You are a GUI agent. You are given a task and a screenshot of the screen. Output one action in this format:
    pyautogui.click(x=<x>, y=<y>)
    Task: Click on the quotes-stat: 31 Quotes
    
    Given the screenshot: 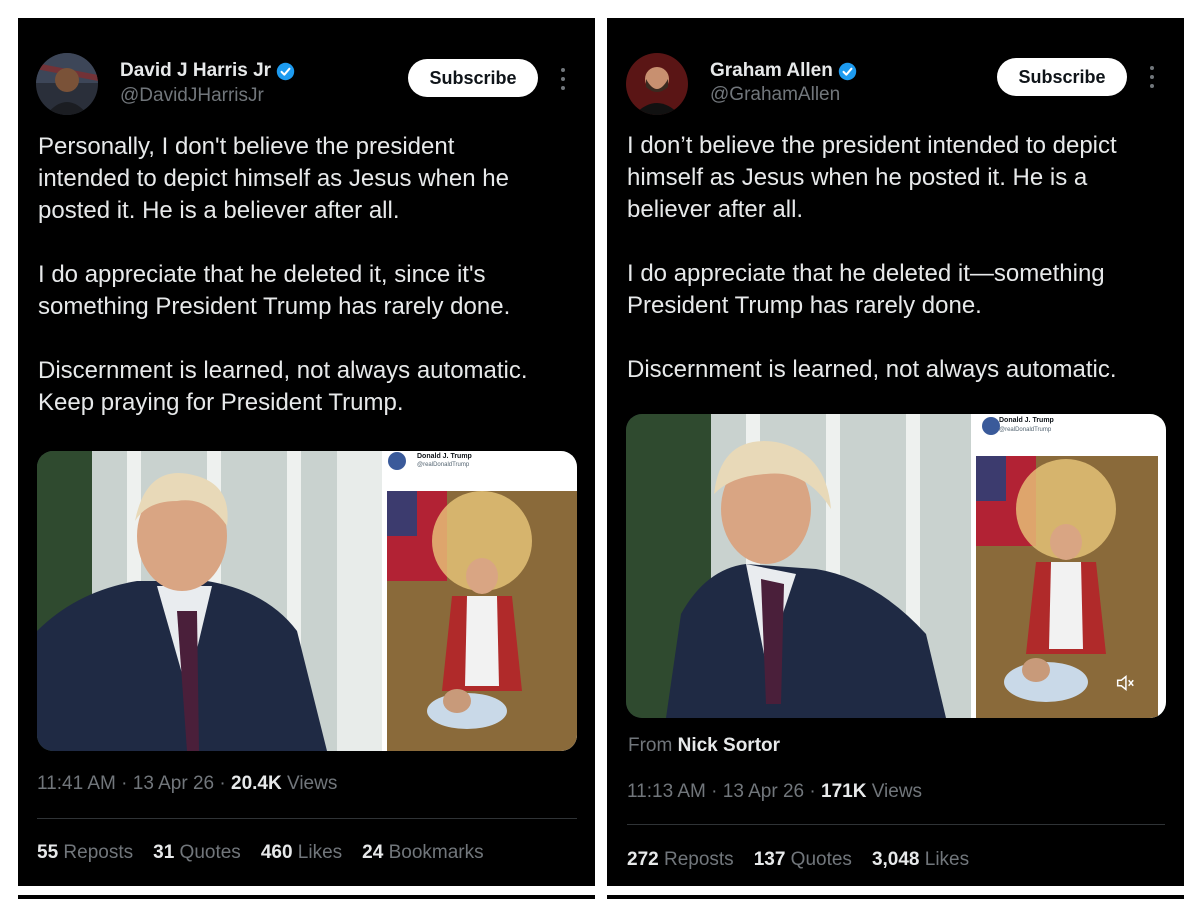 What is the action you would take?
    pyautogui.click(x=197, y=853)
    